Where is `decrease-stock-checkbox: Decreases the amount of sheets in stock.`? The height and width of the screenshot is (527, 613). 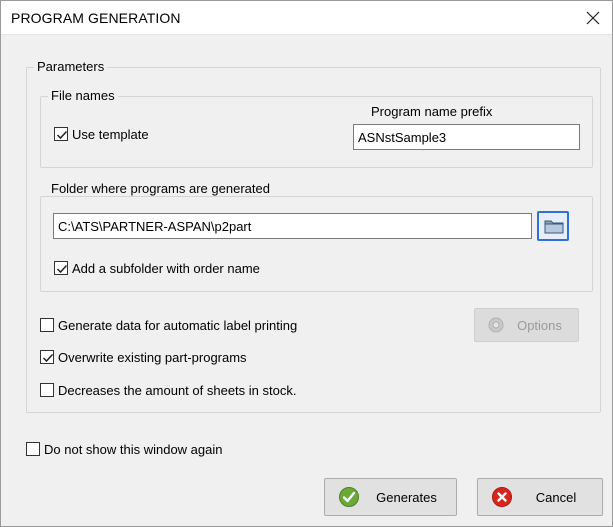 decrease-stock-checkbox: Decreases the amount of sheets in stock. is located at coordinates (168, 390).